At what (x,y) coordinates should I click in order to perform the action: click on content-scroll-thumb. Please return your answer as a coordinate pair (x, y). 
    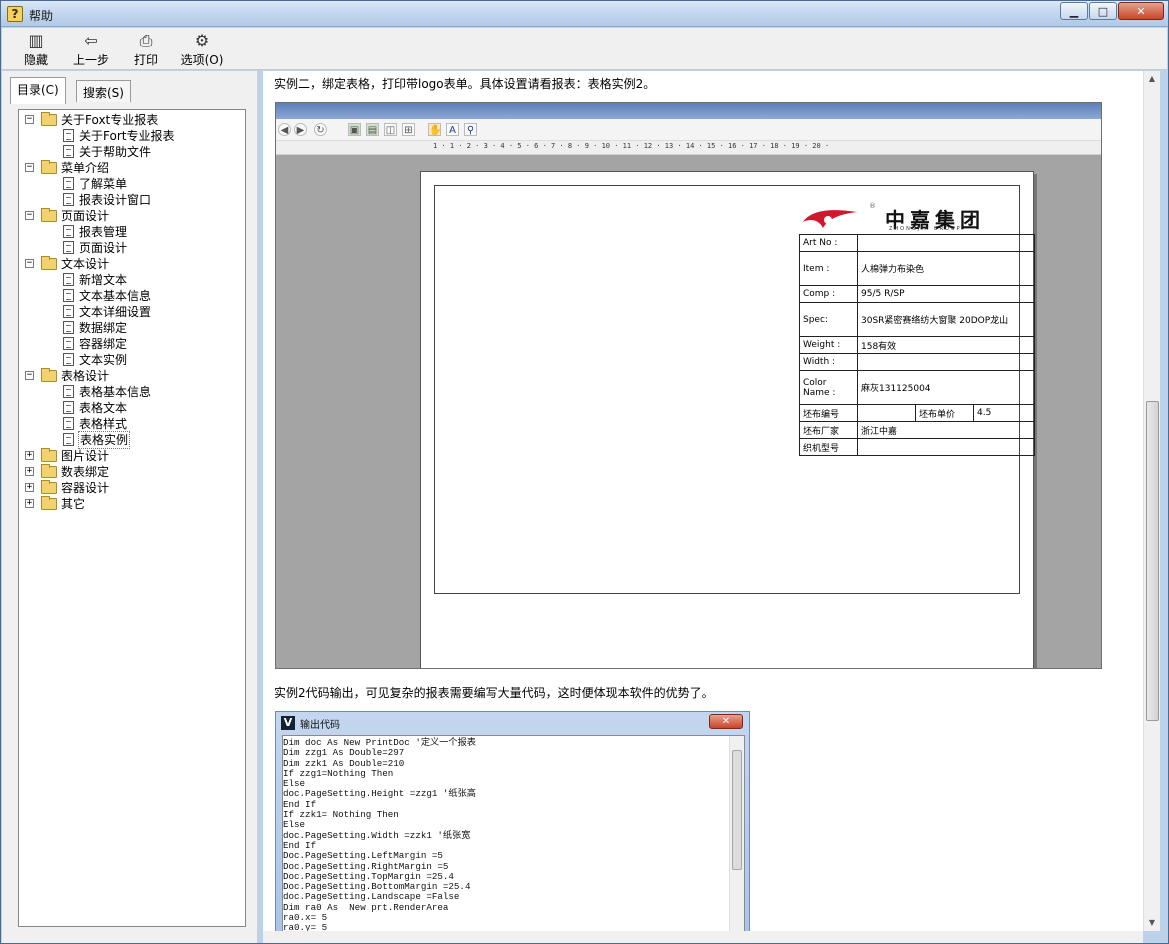
    Looking at the image, I should click on (1152, 561).